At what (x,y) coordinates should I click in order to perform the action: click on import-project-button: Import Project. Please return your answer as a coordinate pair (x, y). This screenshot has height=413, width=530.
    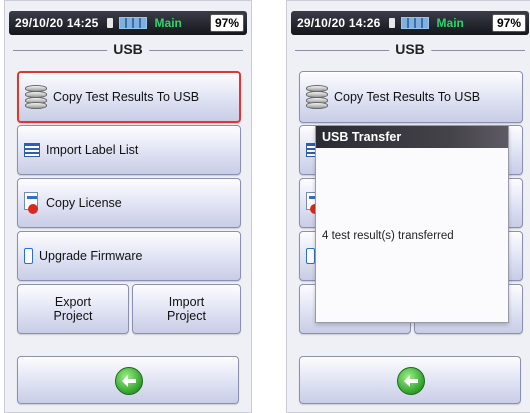
    Looking at the image, I should click on (186, 309).